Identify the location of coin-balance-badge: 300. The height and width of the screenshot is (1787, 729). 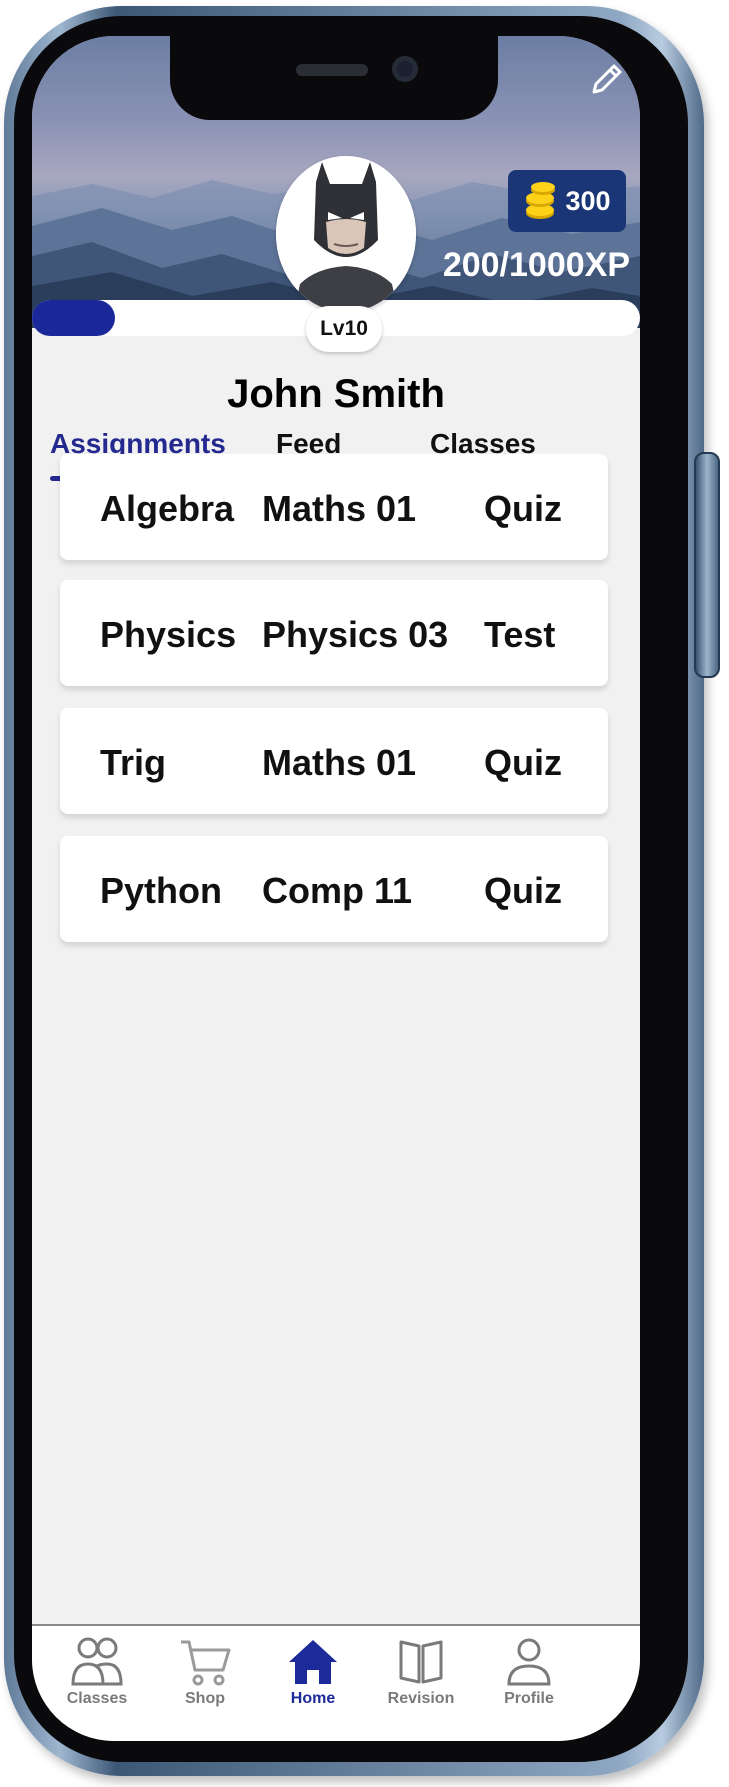
(567, 201).